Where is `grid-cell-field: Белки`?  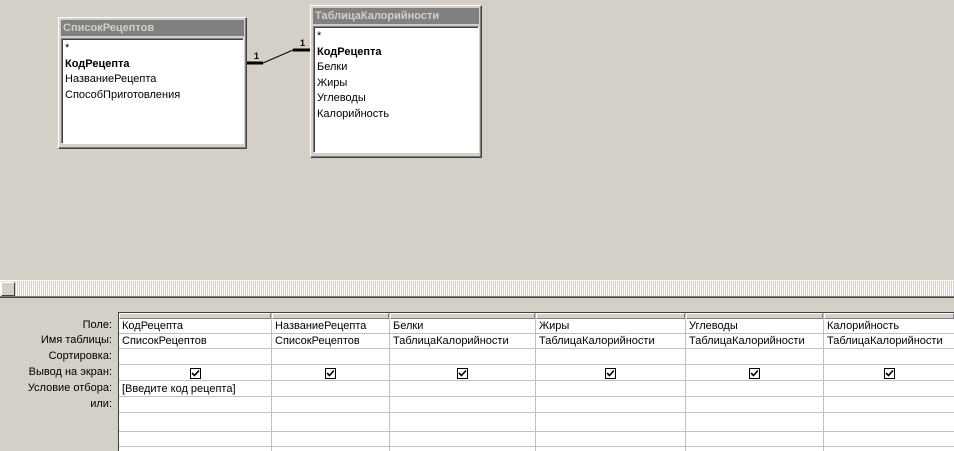
grid-cell-field: Белки is located at coordinates (462, 326).